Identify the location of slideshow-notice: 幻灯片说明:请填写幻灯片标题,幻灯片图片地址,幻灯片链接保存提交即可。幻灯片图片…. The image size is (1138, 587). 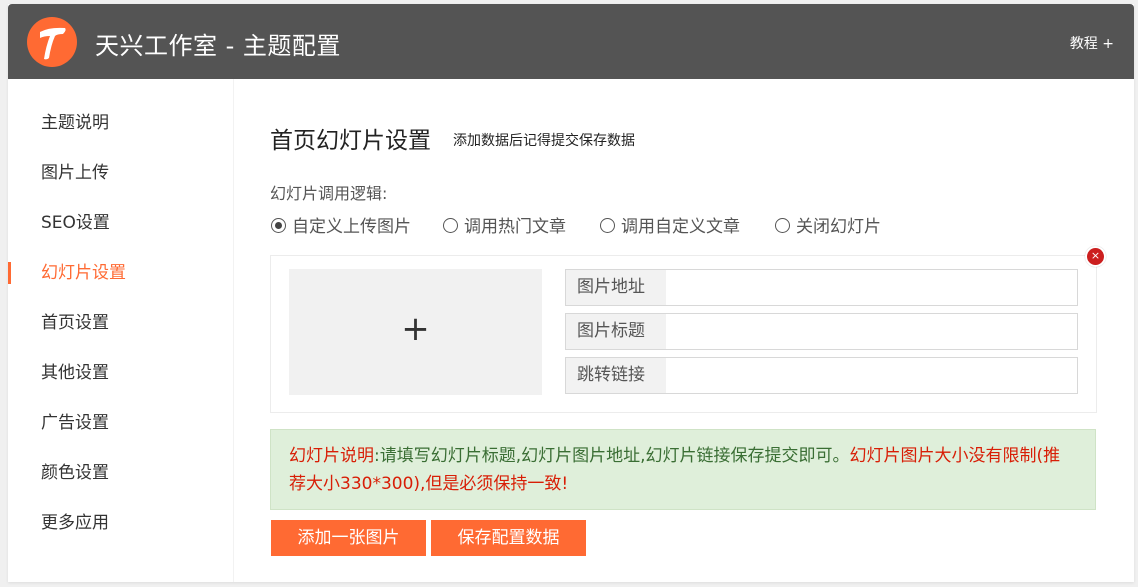
(683, 469).